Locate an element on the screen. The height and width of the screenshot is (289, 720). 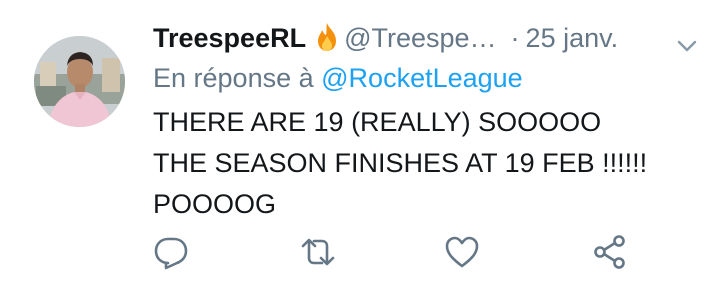
share-icon is located at coordinates (609, 252).